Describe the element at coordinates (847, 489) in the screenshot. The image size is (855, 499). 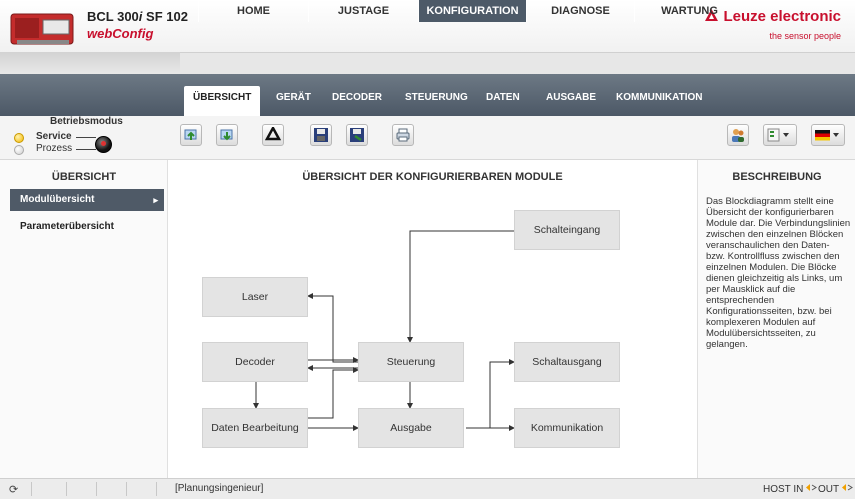
I see `out-signal-icon` at that location.